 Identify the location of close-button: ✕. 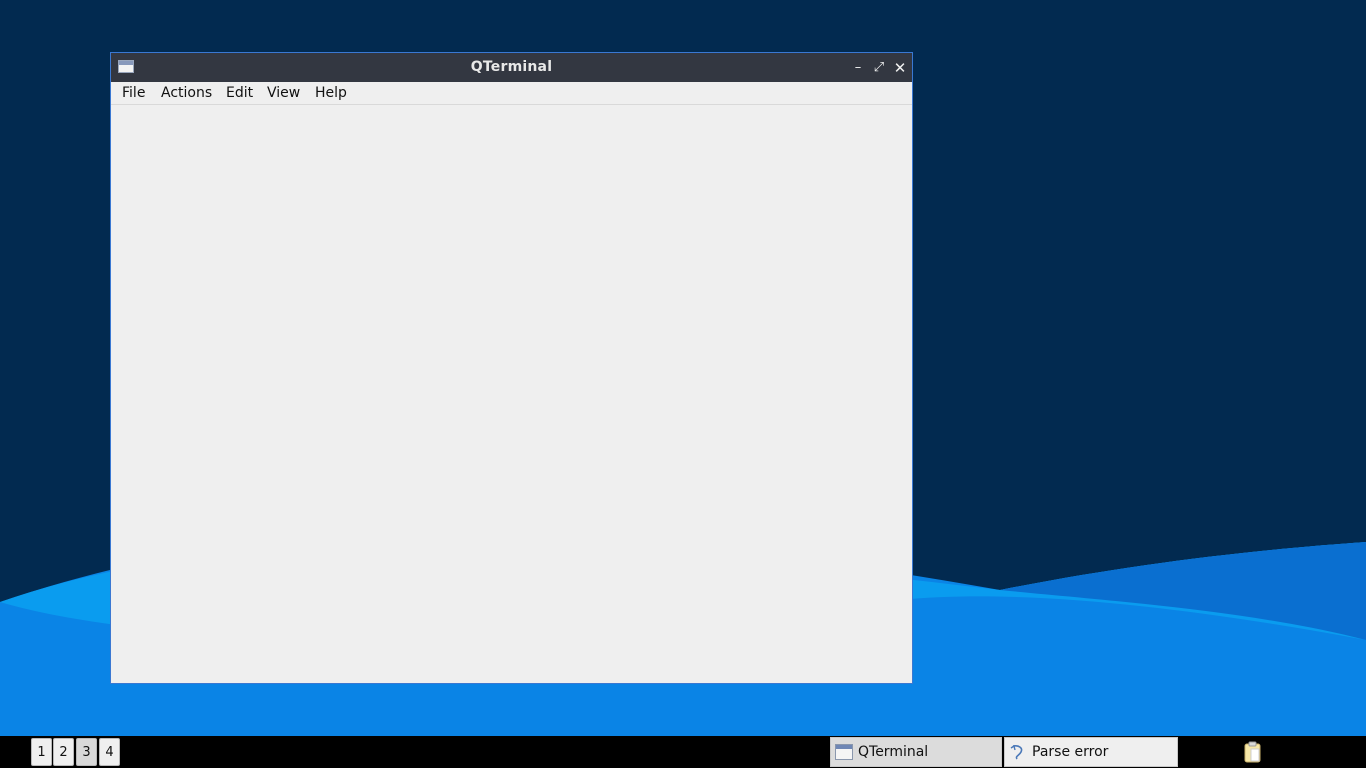
(900, 68).